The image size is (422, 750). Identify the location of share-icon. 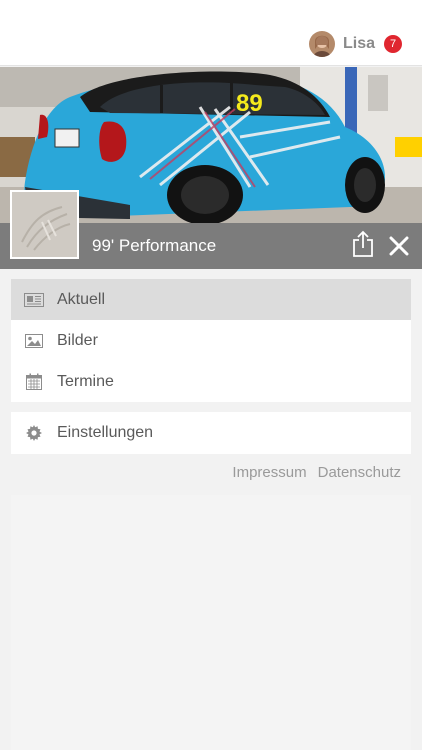
(363, 243).